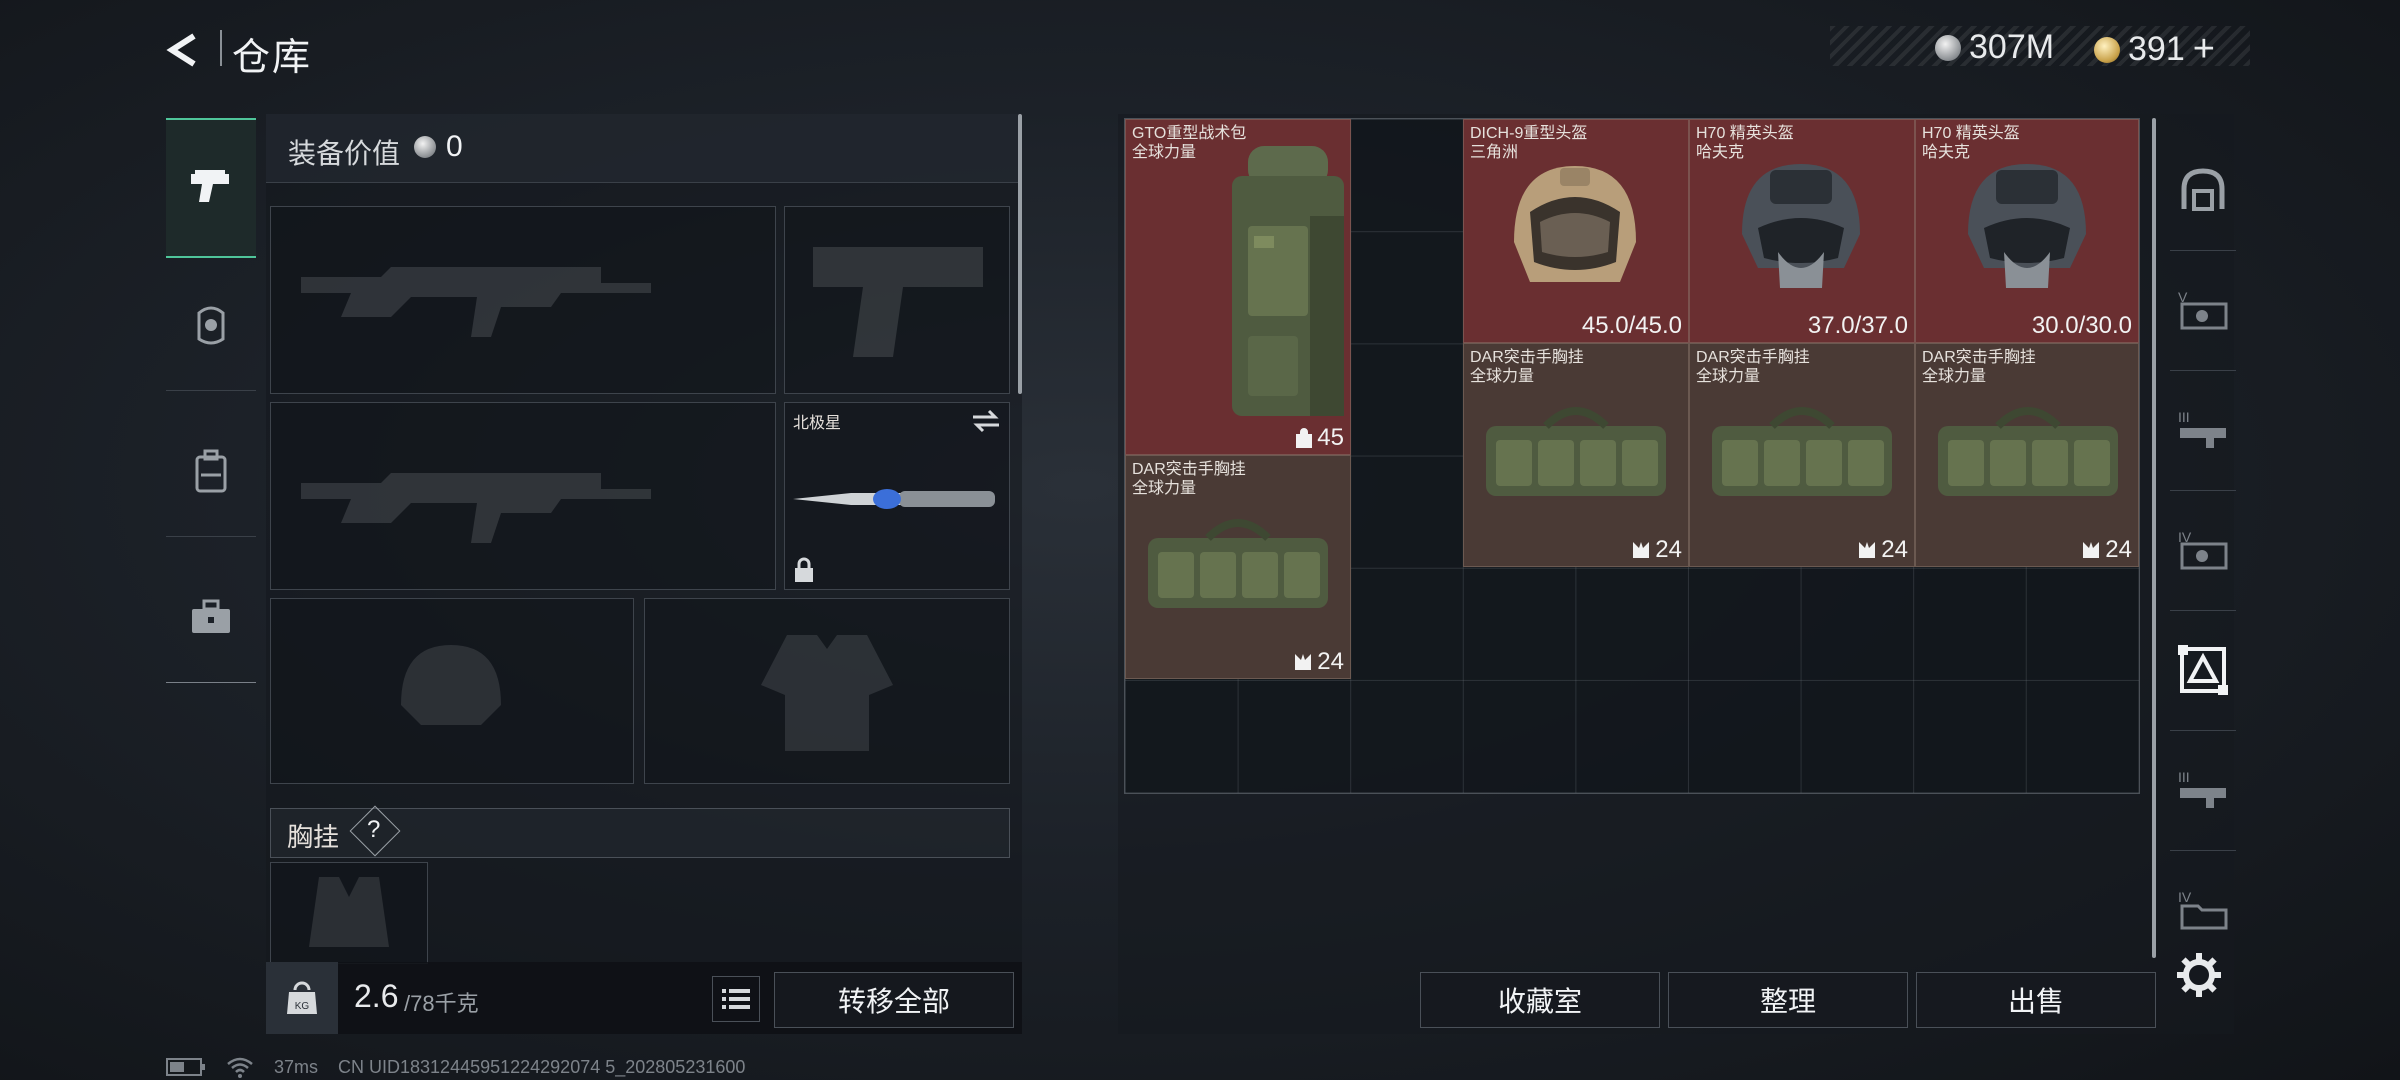  What do you see at coordinates (313, 837) in the screenshot?
I see `chest-rig-label: 胸挂` at bounding box center [313, 837].